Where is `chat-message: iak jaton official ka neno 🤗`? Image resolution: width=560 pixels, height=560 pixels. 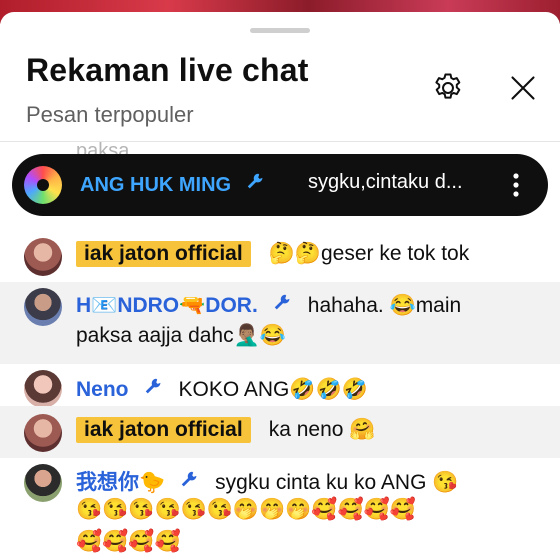 chat-message: iak jaton official ka neno 🤗 is located at coordinates (280, 432).